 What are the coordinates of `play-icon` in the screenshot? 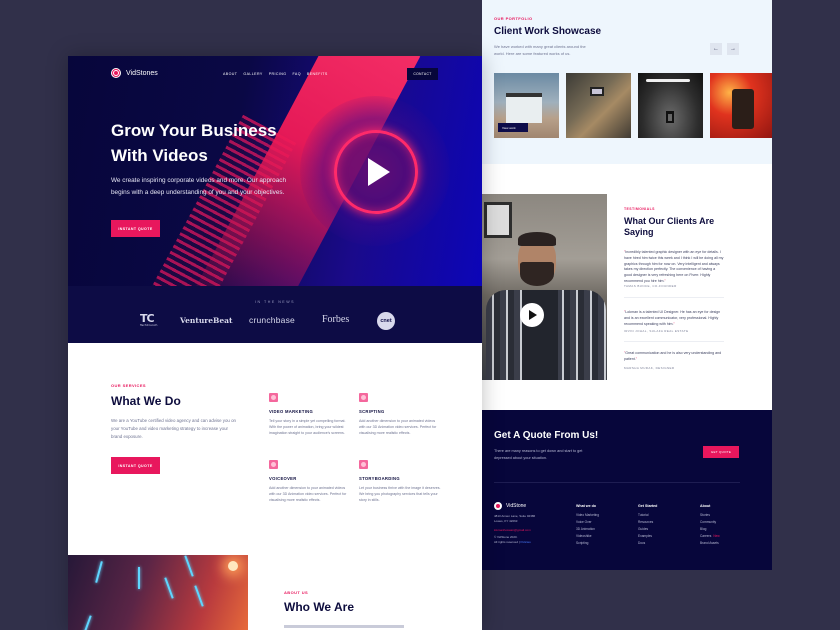 It's located at (533, 315).